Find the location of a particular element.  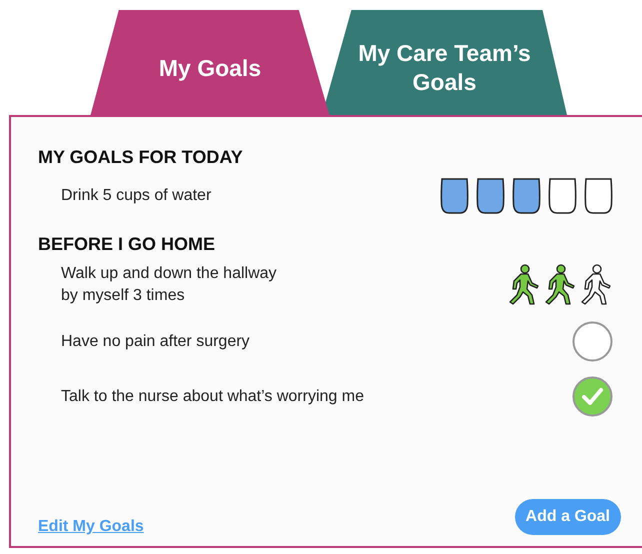

goal-text: Have no pain after surgery is located at coordinates (155, 342).